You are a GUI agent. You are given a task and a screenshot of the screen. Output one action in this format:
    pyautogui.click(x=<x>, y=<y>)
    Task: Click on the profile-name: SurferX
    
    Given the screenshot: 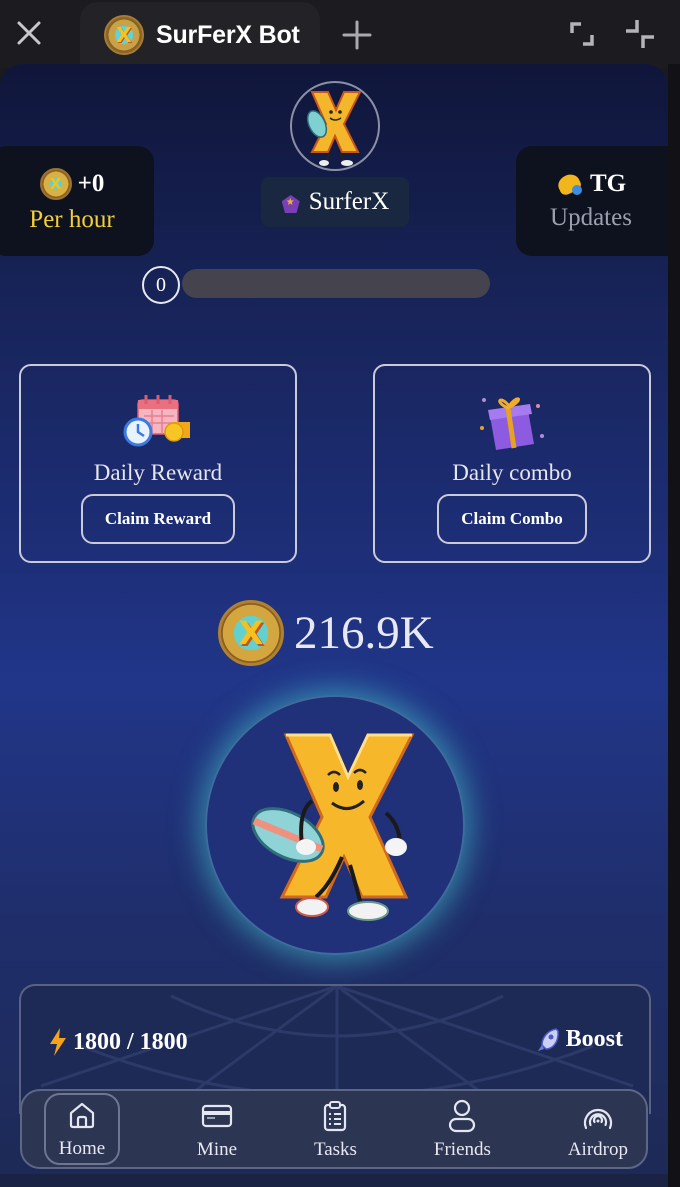 What is the action you would take?
    pyautogui.click(x=349, y=201)
    